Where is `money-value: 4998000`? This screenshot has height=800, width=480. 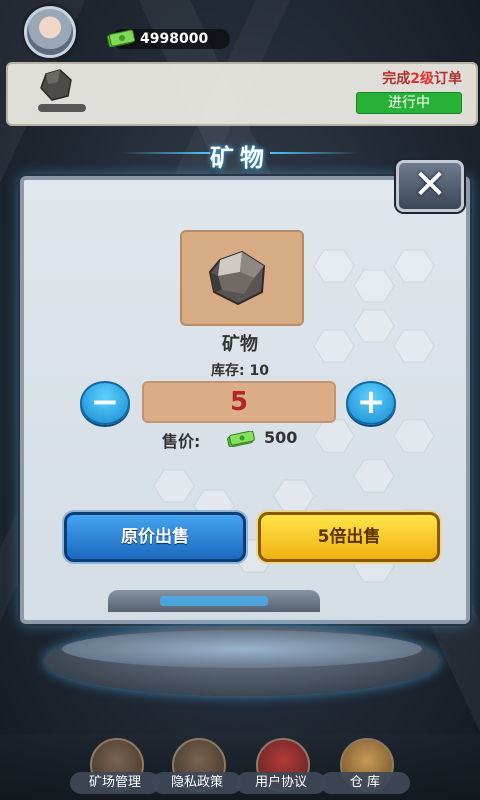
money-value: 4998000 is located at coordinates (174, 39).